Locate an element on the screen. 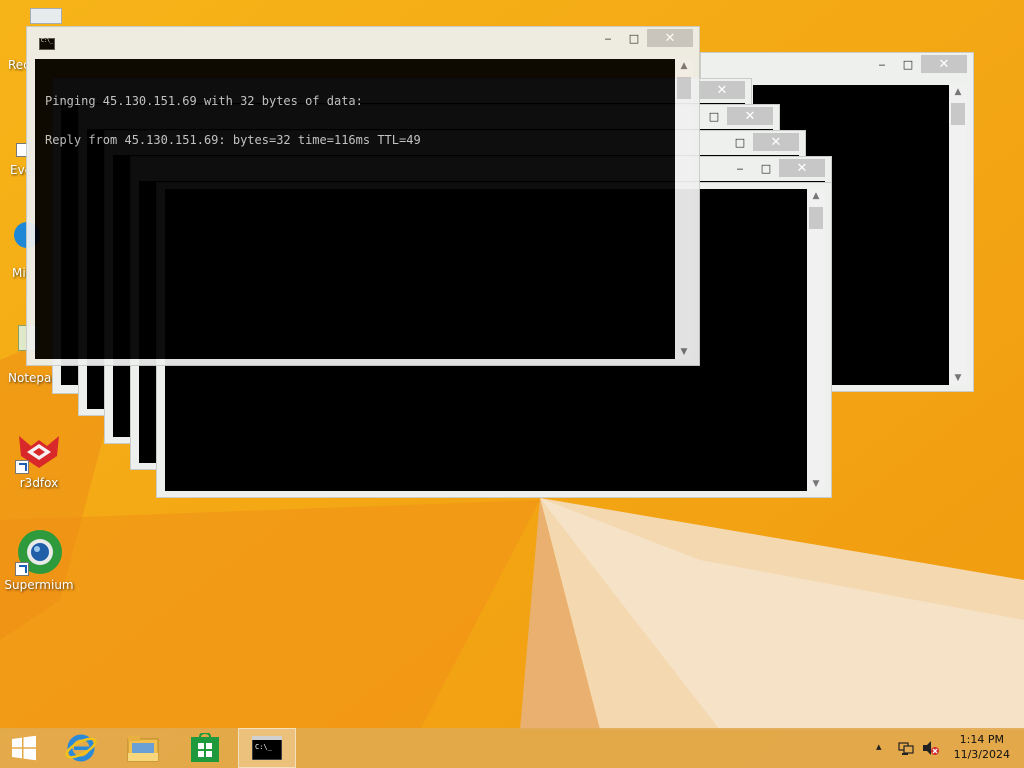 This screenshot has width=1024, height=768. file-explorer-icon is located at coordinates (143, 749).